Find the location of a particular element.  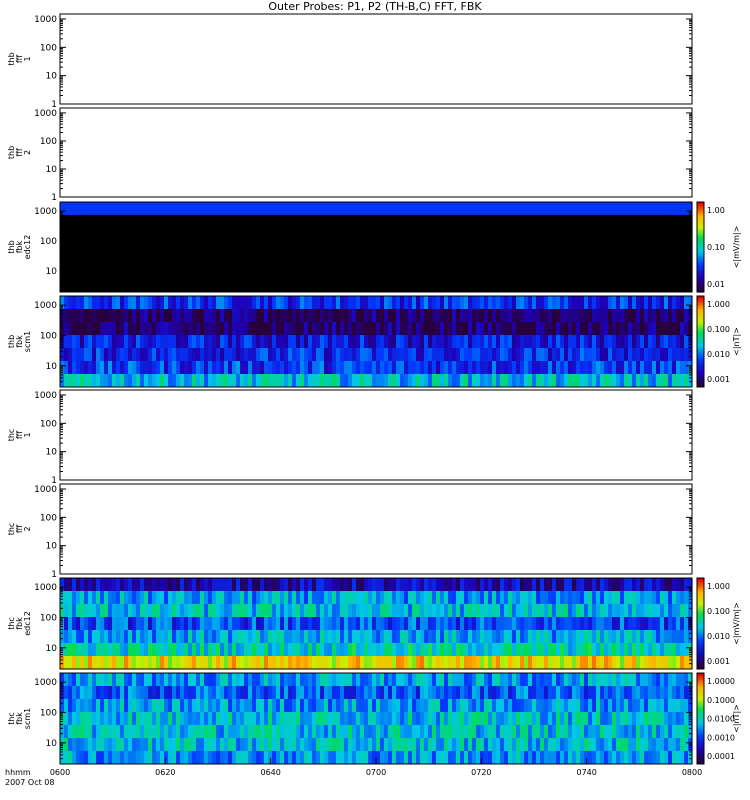

panel-label-line: edc12 is located at coordinates (27, 623).